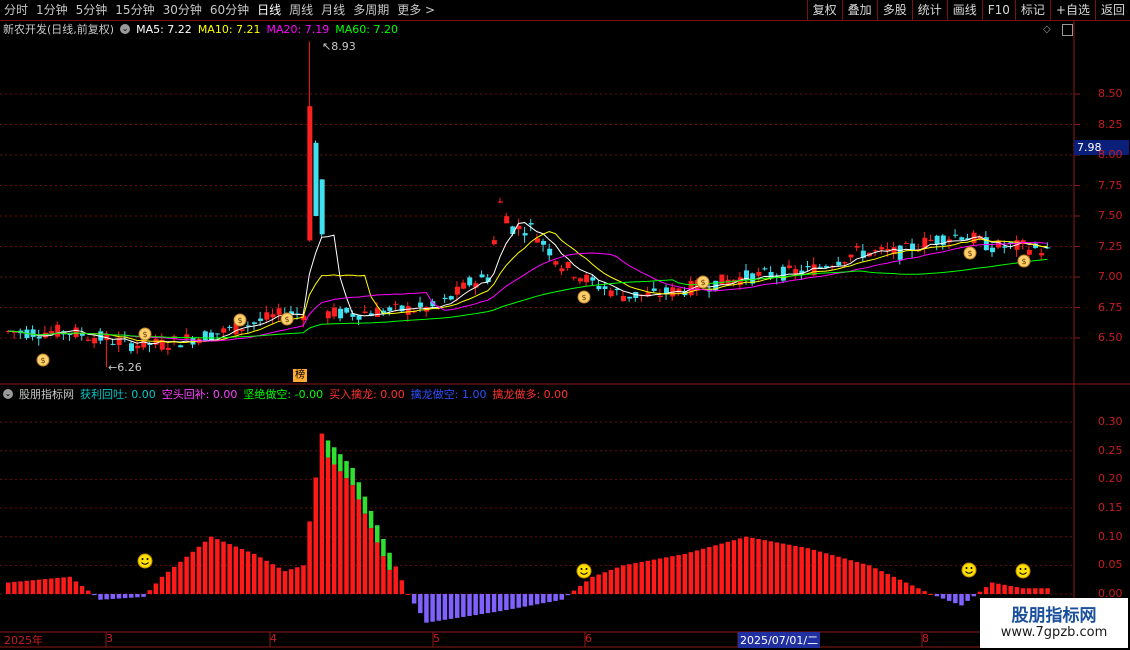  I want to click on main-y-tick-label: 7.00, so click(1110, 276).